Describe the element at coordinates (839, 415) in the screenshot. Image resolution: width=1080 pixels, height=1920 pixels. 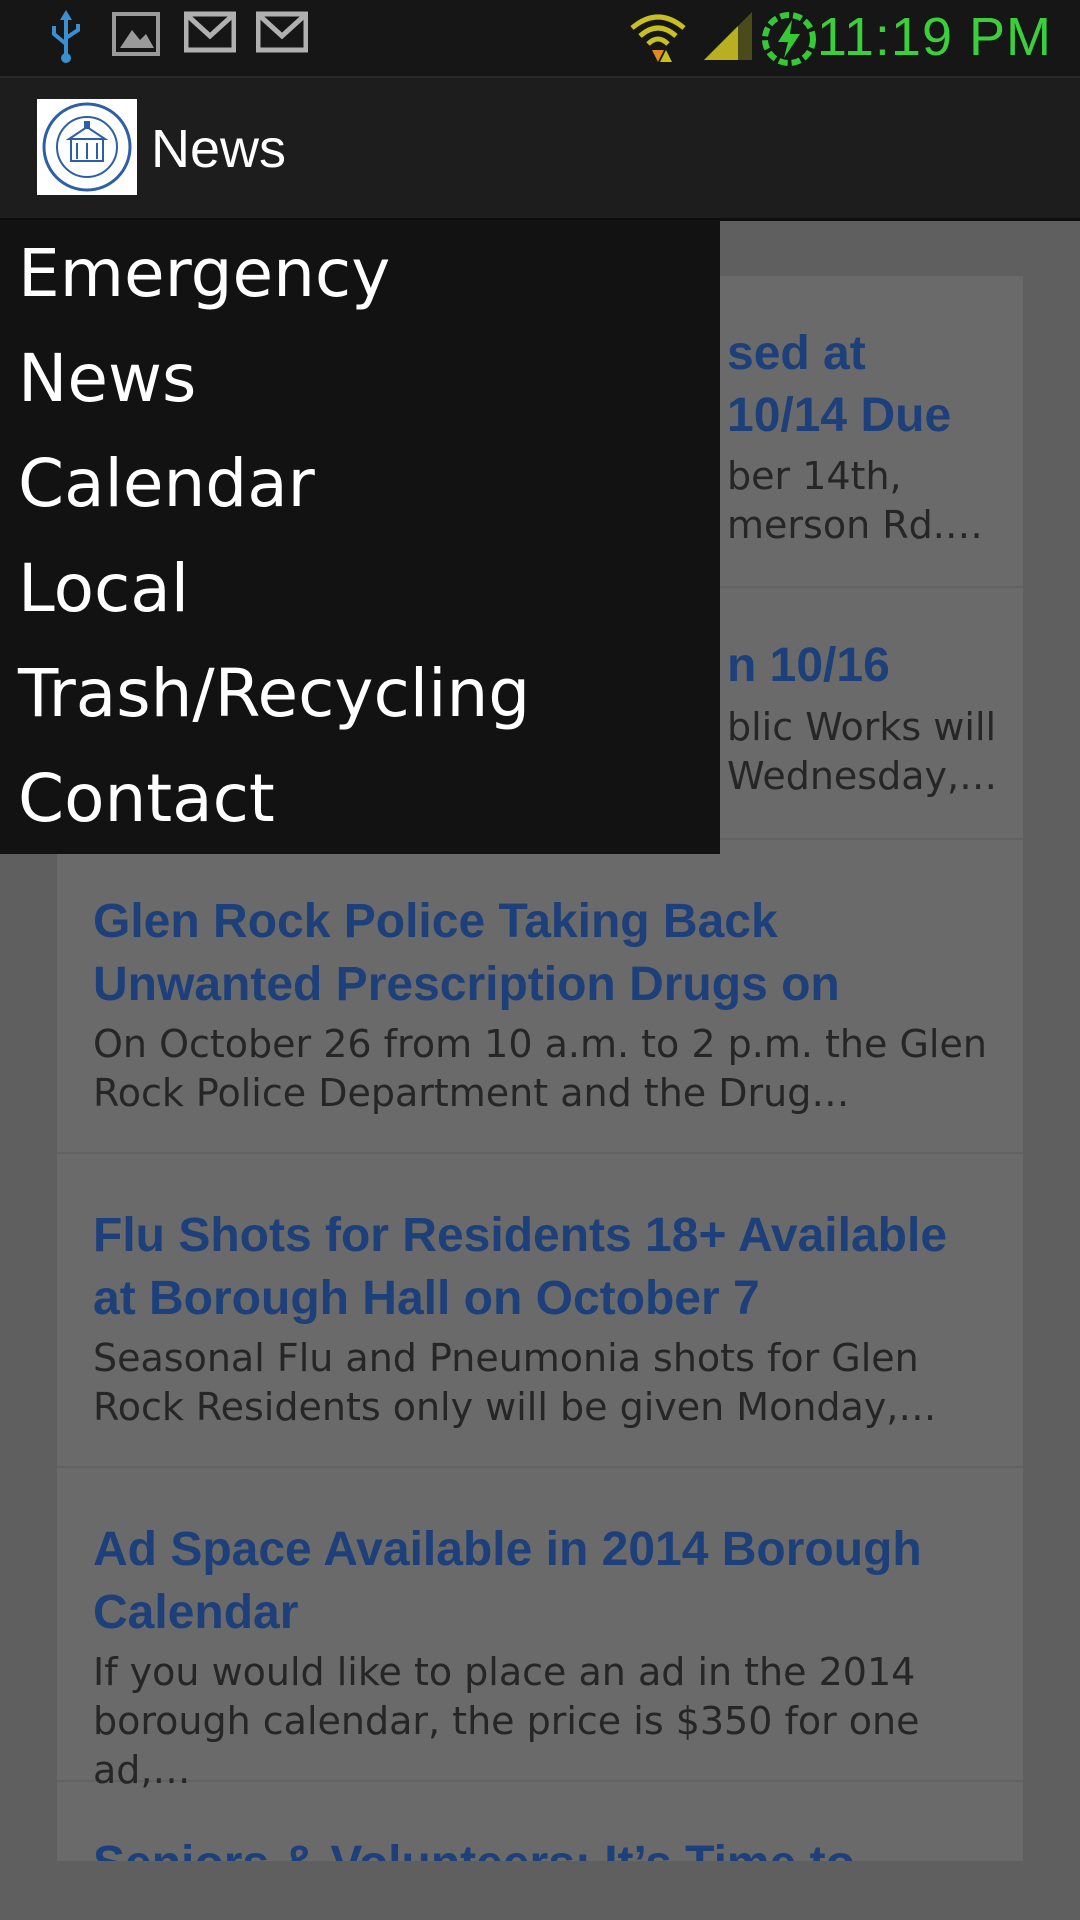
I see `news-title: 10/14 Due` at that location.